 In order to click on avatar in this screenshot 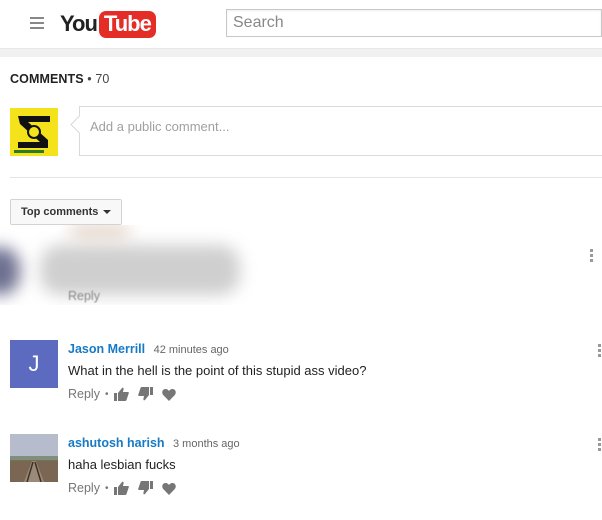, I will do `click(34, 458)`.